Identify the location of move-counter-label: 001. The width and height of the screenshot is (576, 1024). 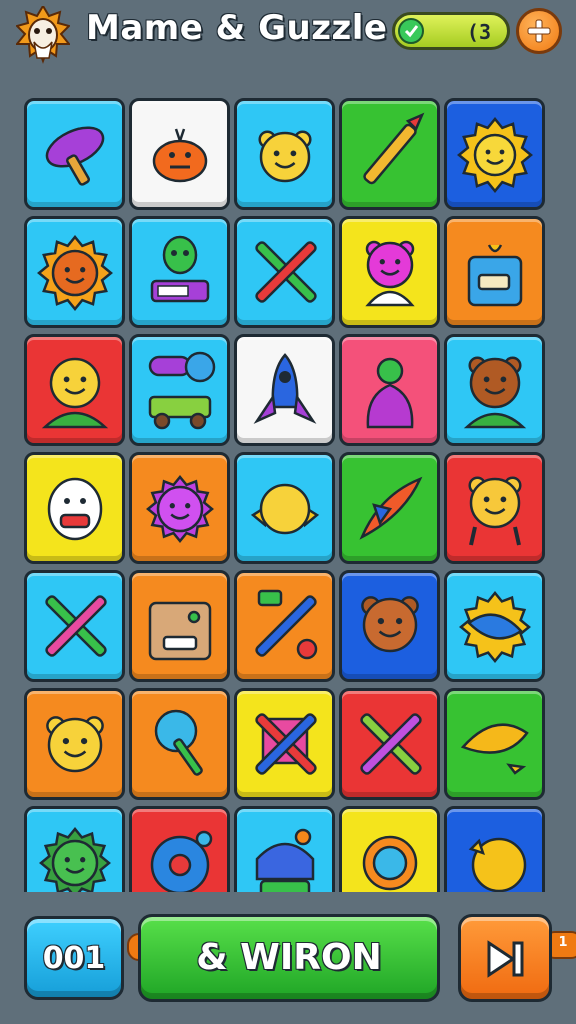
(74, 958).